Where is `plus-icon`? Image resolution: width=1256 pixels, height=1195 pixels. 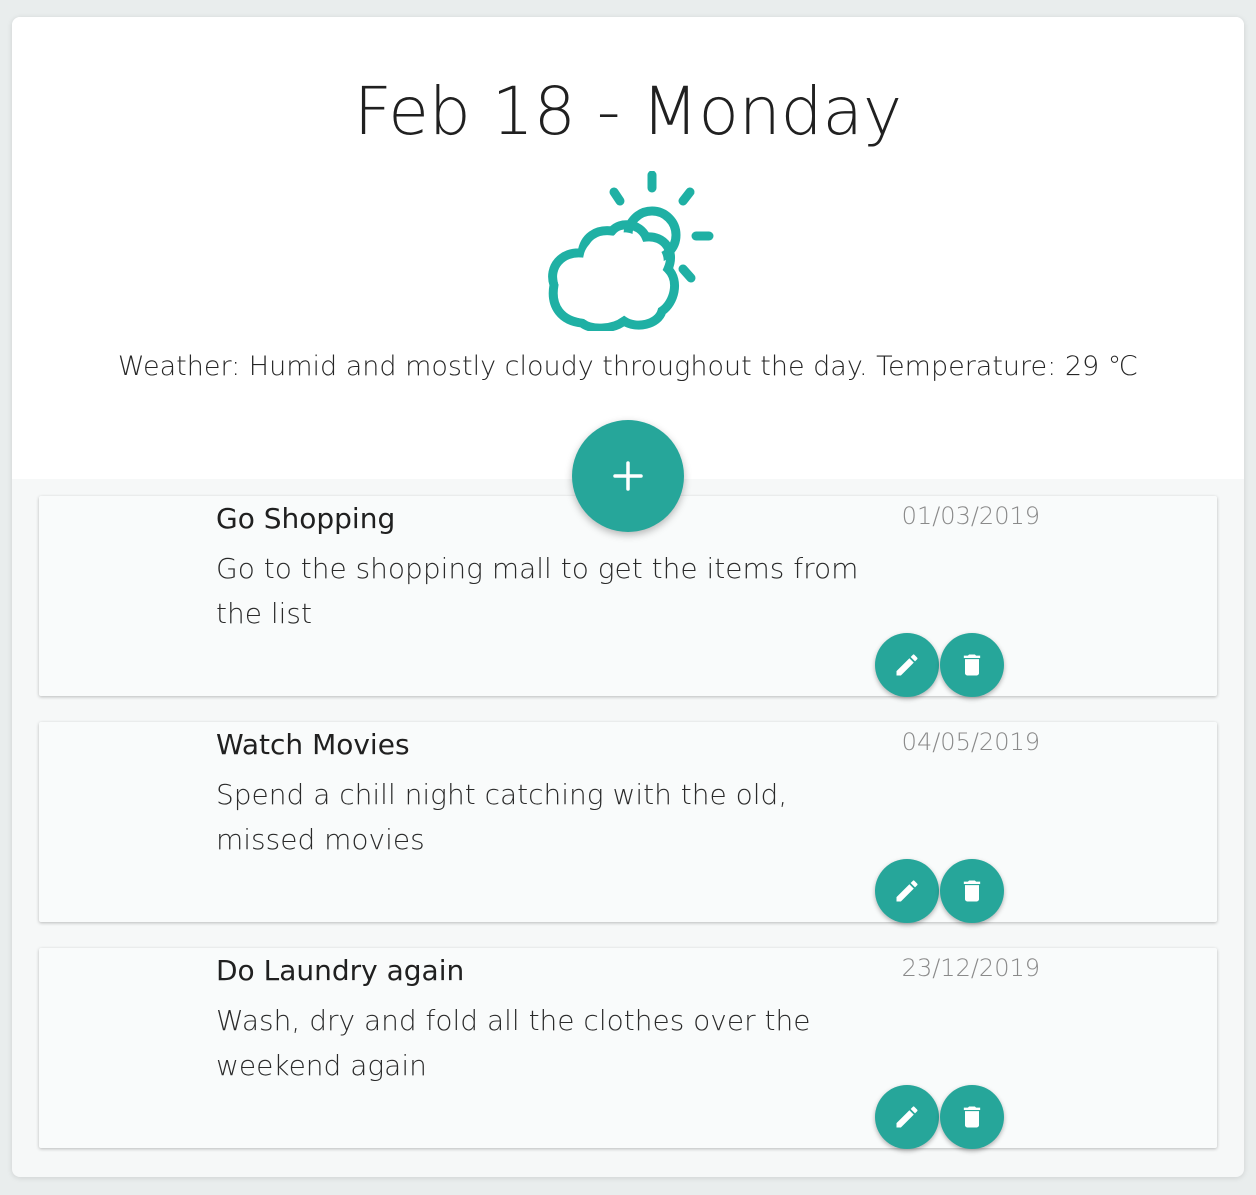
plus-icon is located at coordinates (628, 476).